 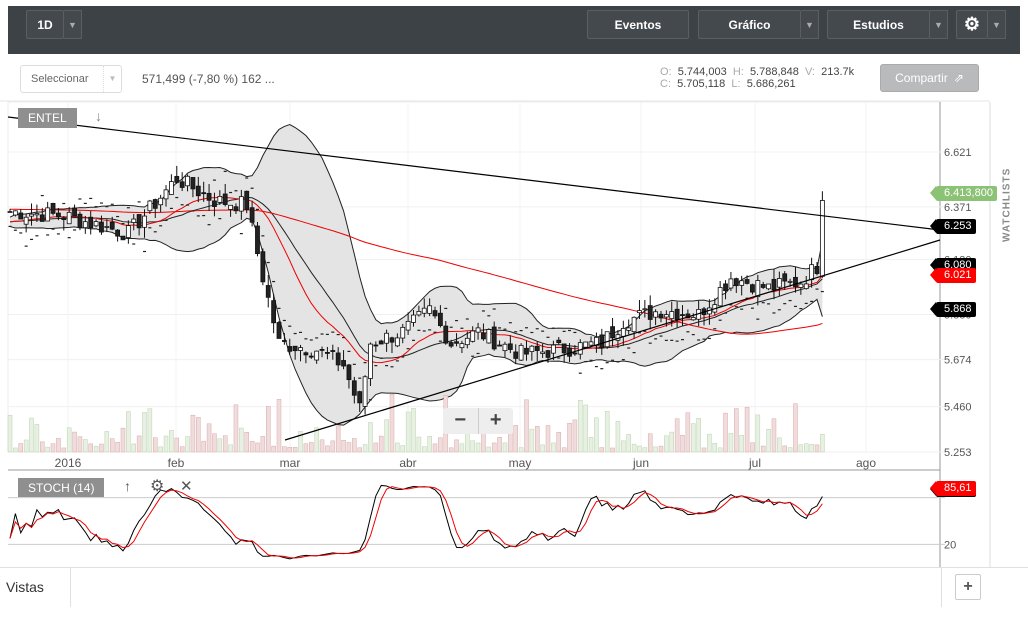 I want to click on x-tick-label: feb, so click(x=176, y=463).